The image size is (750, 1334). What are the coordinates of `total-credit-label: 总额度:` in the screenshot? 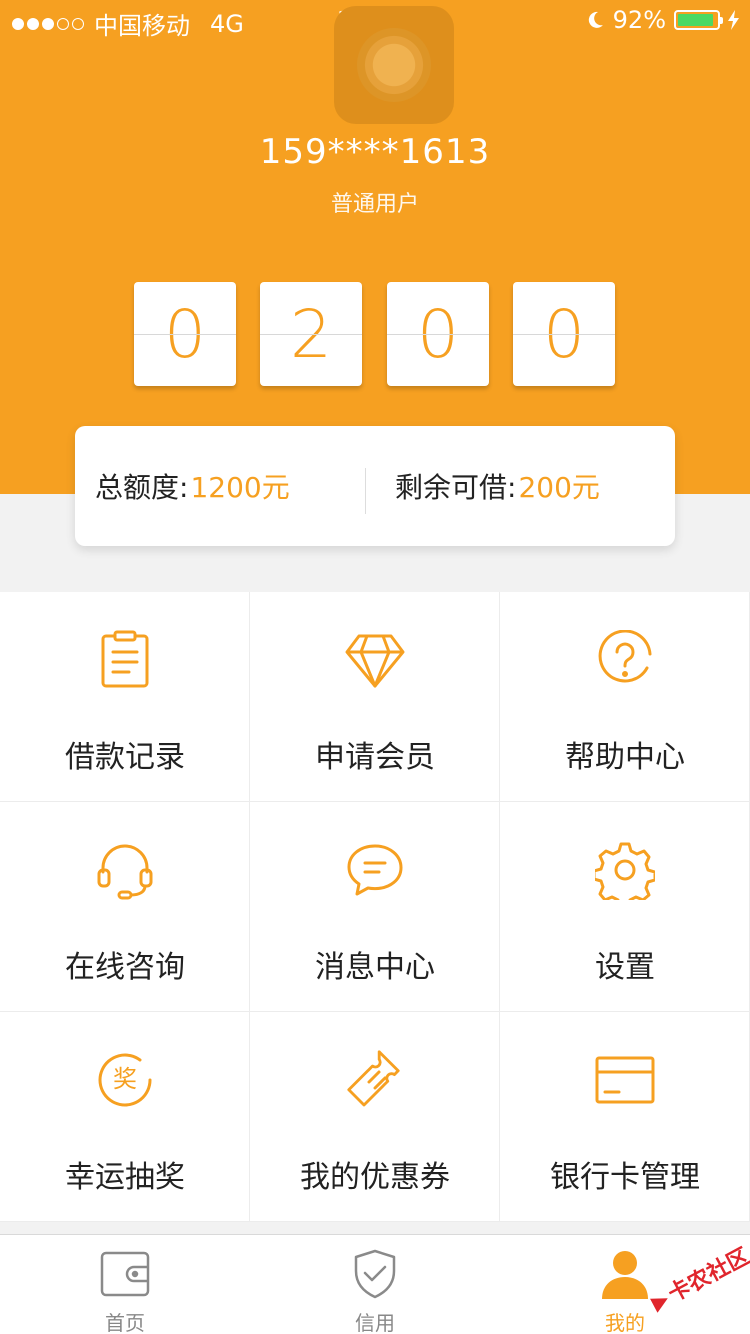 It's located at (142, 487).